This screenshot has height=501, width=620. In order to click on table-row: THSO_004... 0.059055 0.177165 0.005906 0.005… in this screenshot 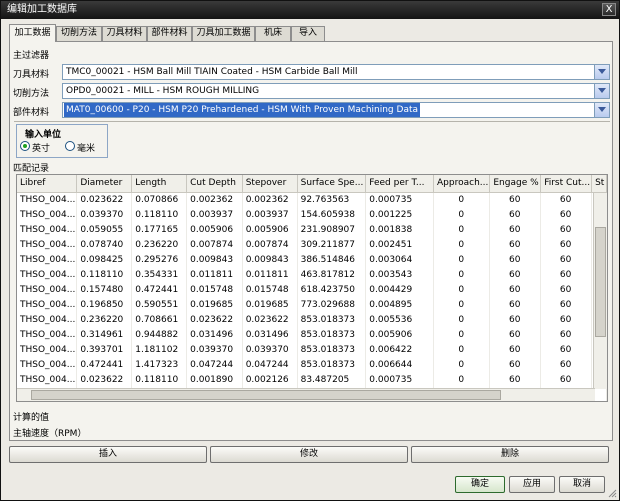, I will do `click(312, 229)`.